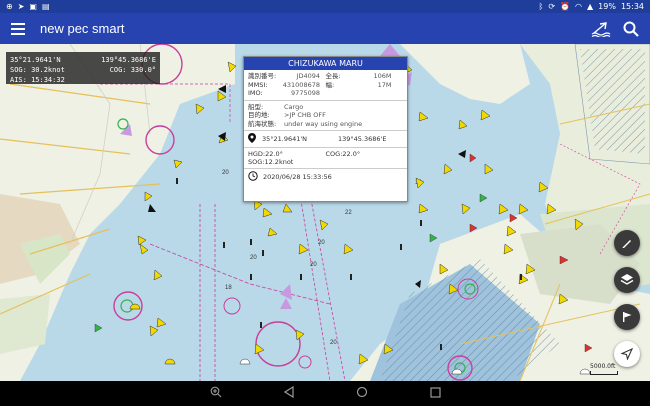  I want to click on scale-label: 5000.0ft, so click(603, 366).